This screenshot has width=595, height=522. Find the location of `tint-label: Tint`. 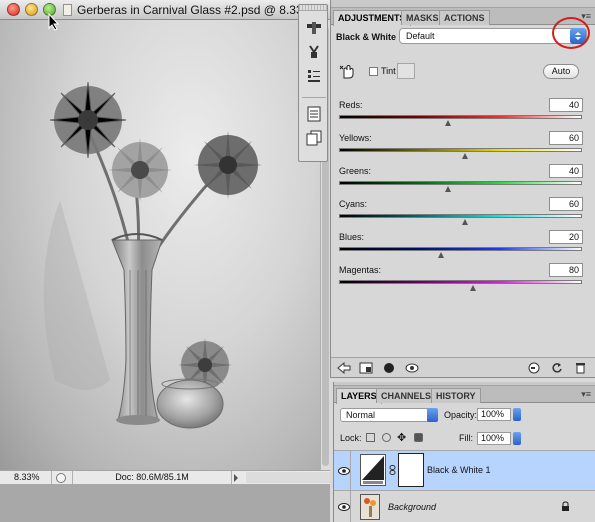

tint-label: Tint is located at coordinates (388, 71).